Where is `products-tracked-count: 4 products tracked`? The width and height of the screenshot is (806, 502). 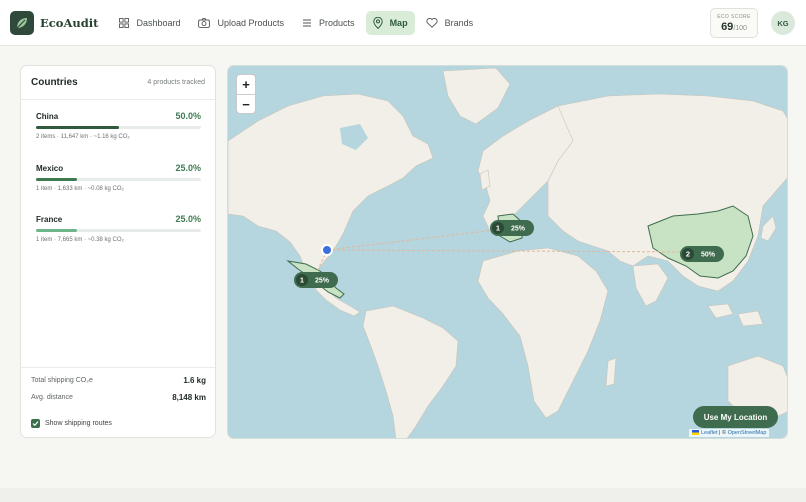 products-tracked-count: 4 products tracked is located at coordinates (176, 82).